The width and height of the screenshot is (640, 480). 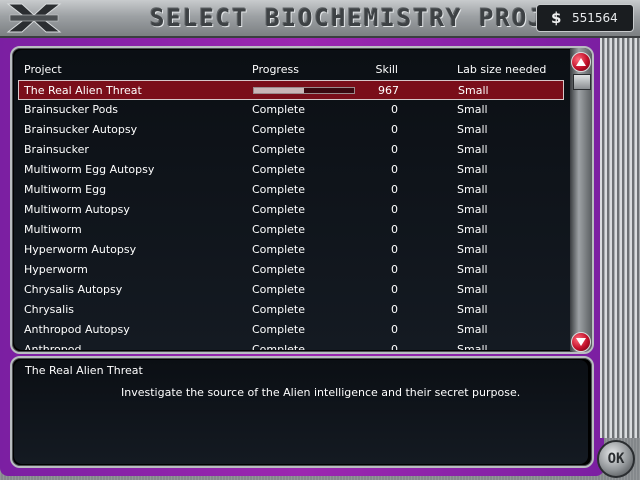 I want to click on project-name: Chrysalis, so click(x=49, y=309).